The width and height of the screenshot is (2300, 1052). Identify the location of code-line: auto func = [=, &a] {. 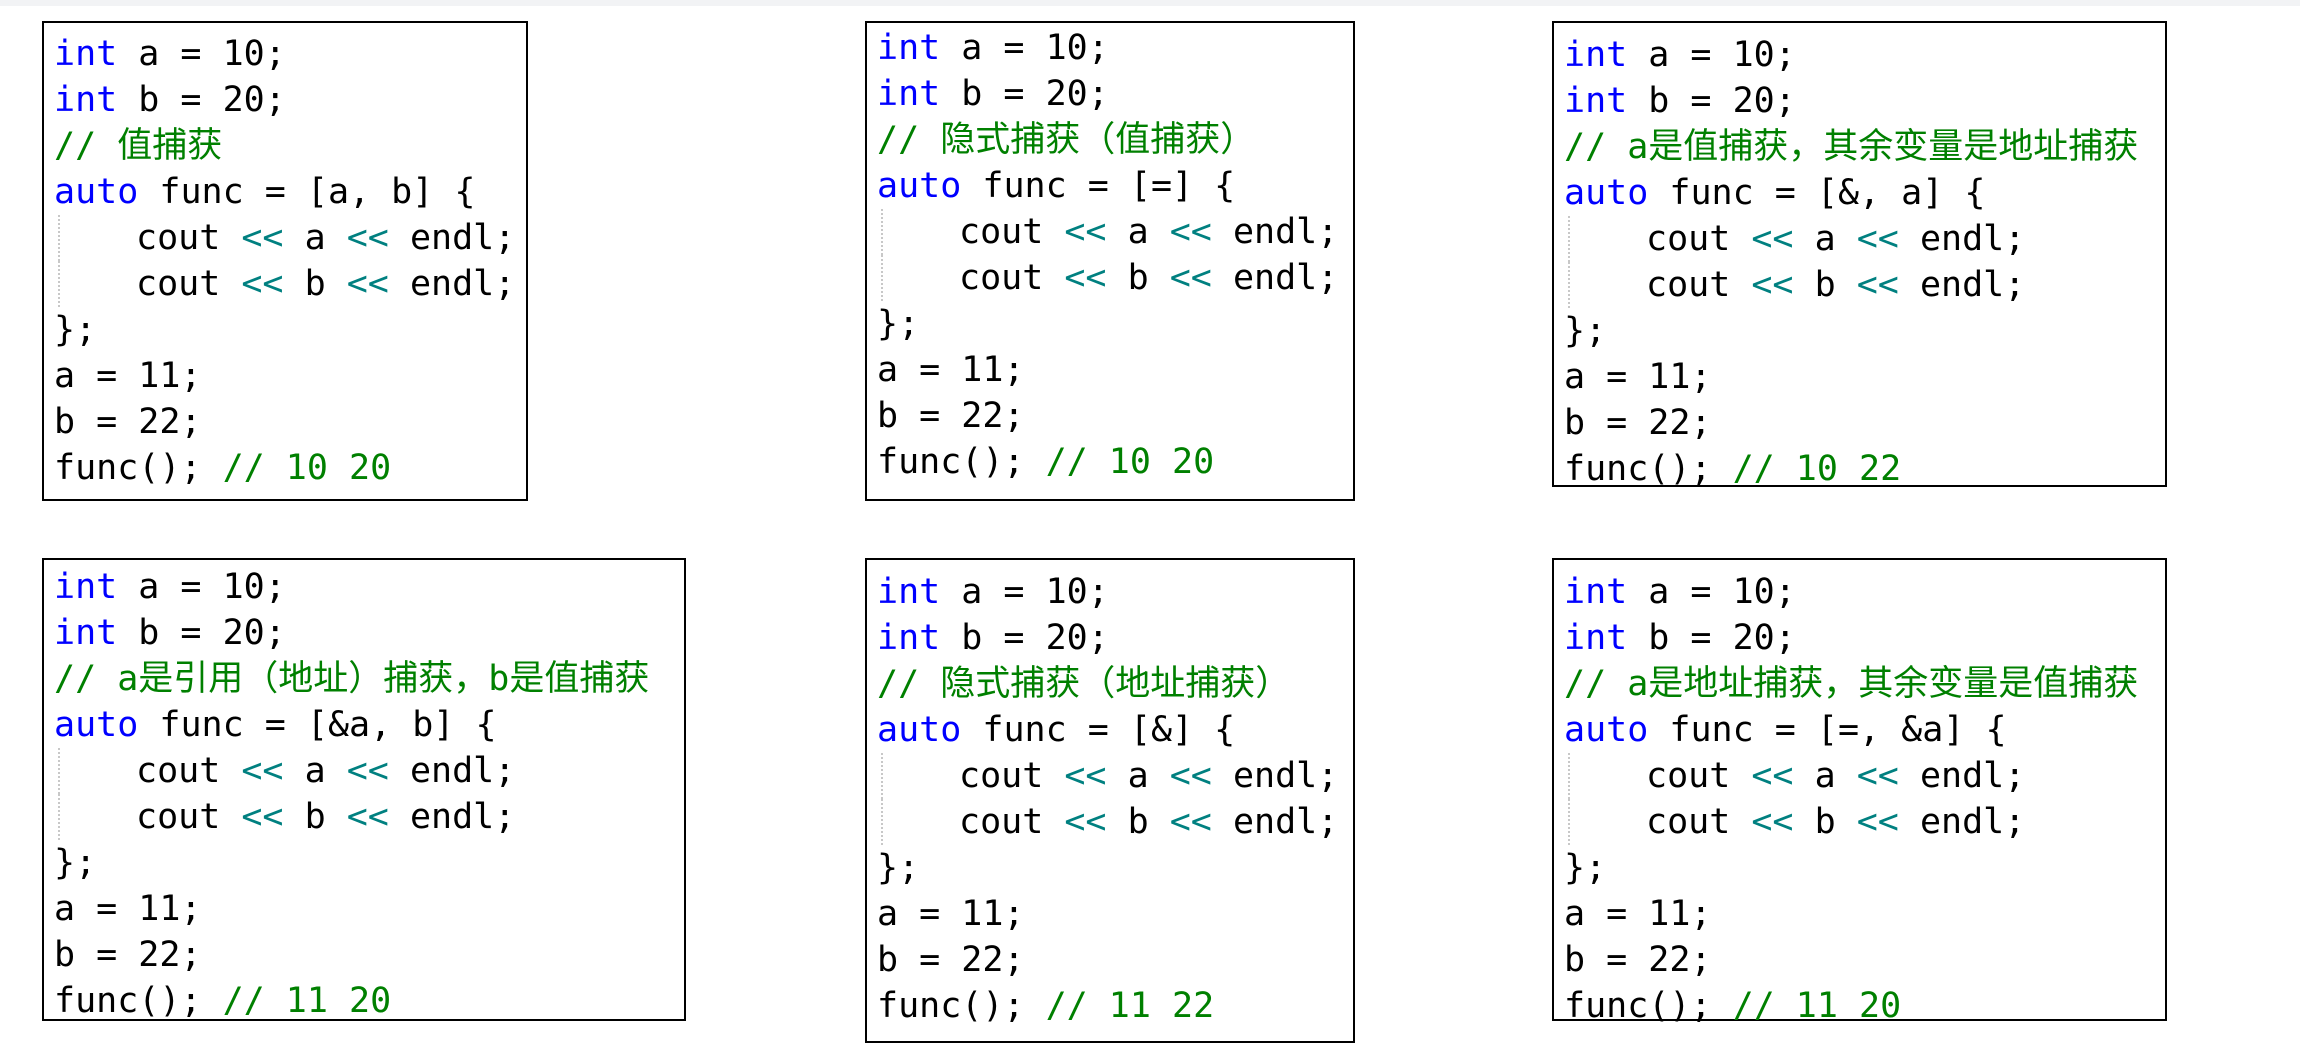
(1862, 730).